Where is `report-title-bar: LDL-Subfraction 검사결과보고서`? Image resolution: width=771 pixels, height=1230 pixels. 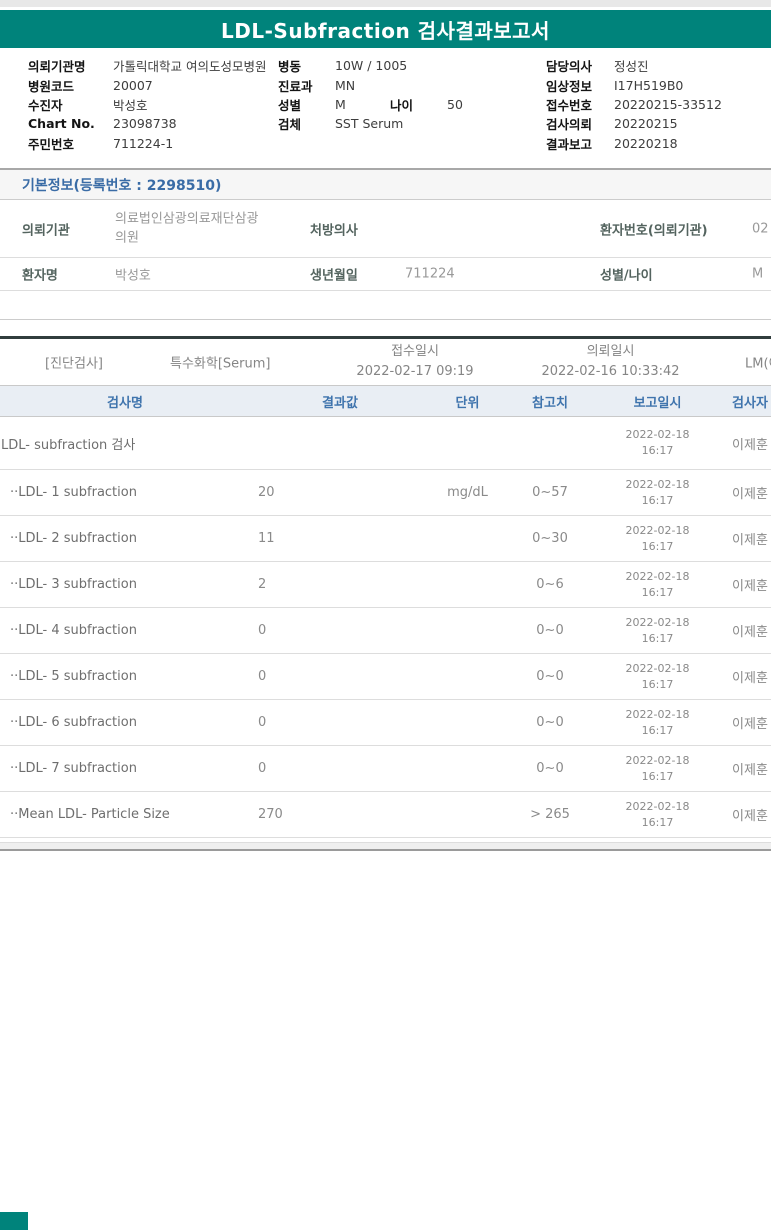
report-title-bar: LDL-Subfraction 검사결과보고서 is located at coordinates (385, 29).